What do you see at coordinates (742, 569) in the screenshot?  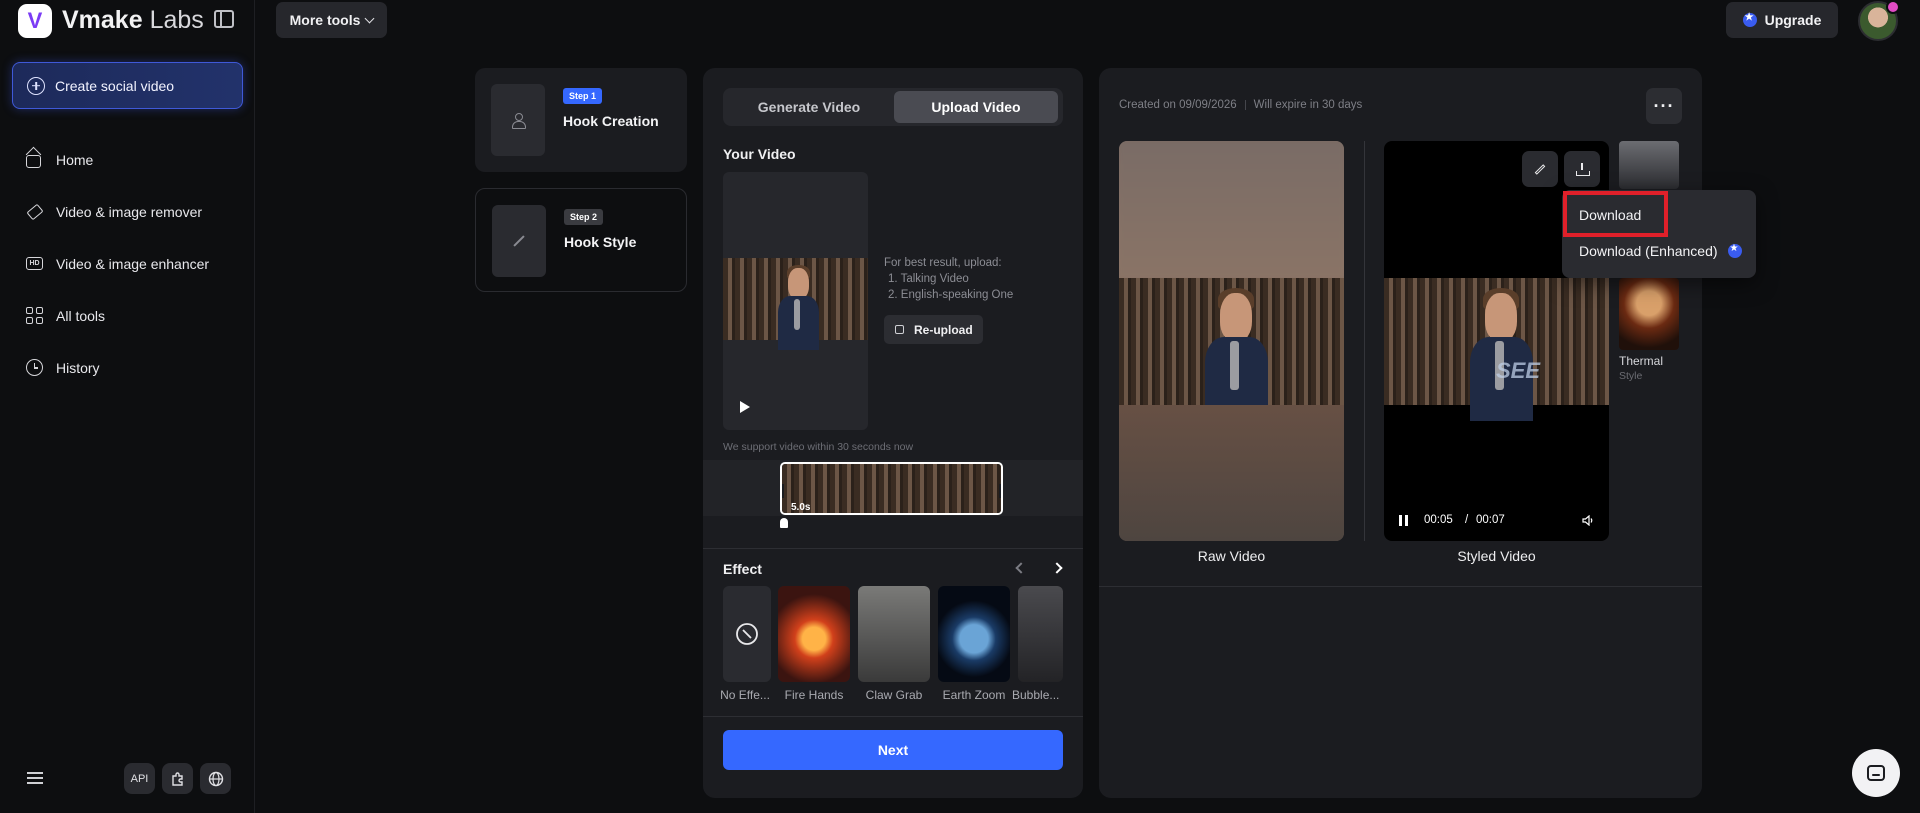 I see `effect-heading: Effect` at bounding box center [742, 569].